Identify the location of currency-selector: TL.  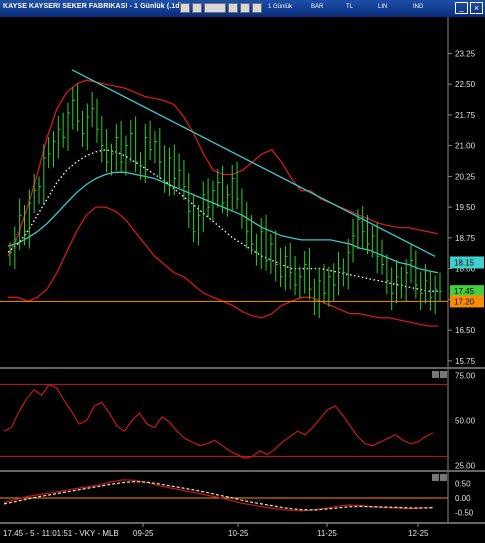
(349, 7).